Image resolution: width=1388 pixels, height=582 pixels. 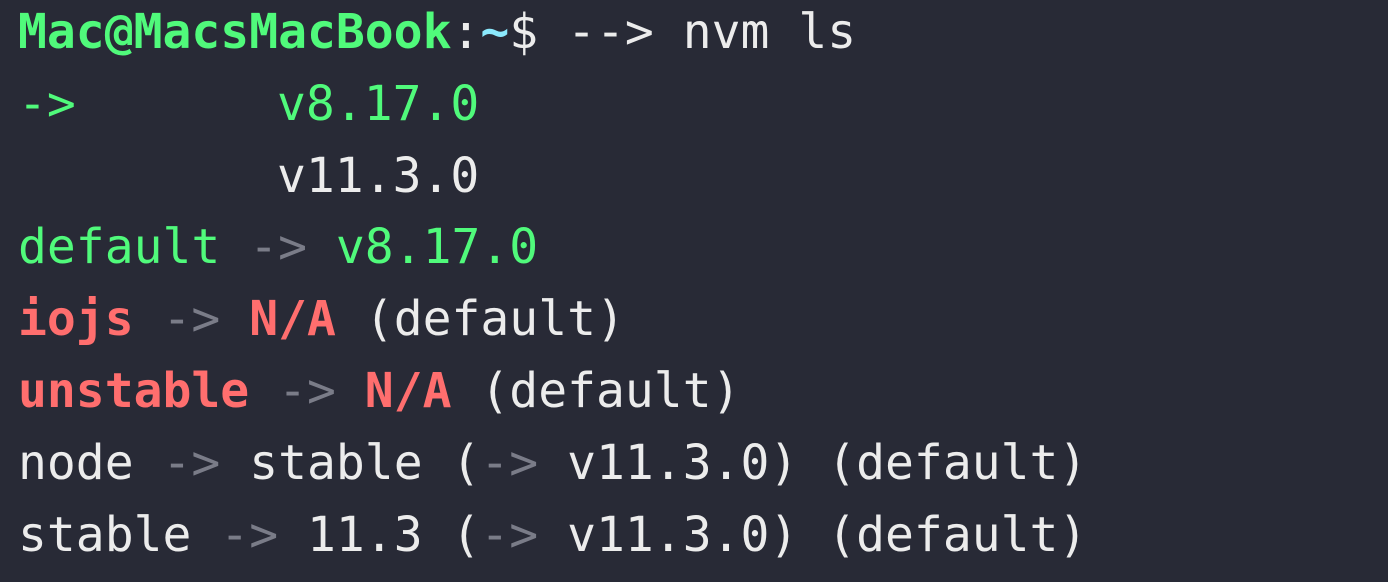 I want to click on alias-stable: stable -> 11.3 (-> v11.3.0) (default), so click(x=552, y=535).